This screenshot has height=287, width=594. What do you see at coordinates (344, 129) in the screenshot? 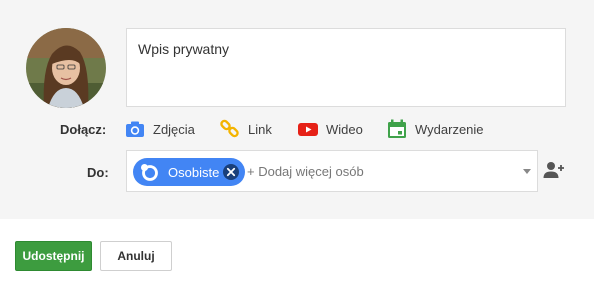
I see `attach-video-label: Wideo` at bounding box center [344, 129].